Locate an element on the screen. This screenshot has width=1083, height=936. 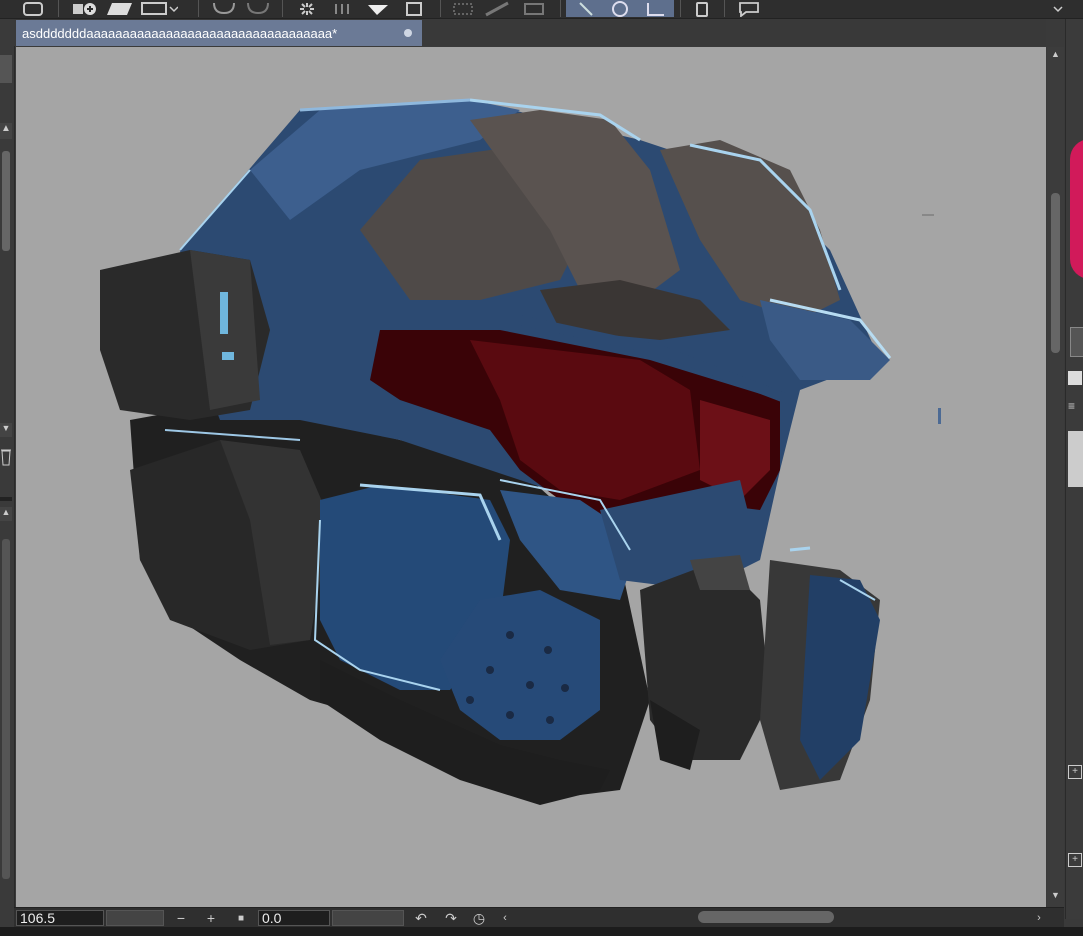
ruler-tools-group is located at coordinates (620, 8).